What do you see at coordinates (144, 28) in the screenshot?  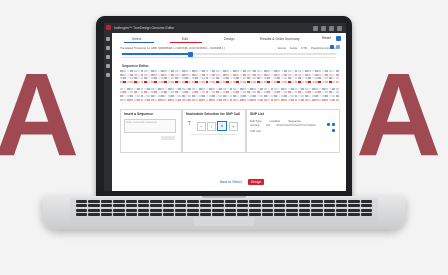 I see `app-title: Invitrogen™ TrueDesign Genome Editor` at bounding box center [144, 28].